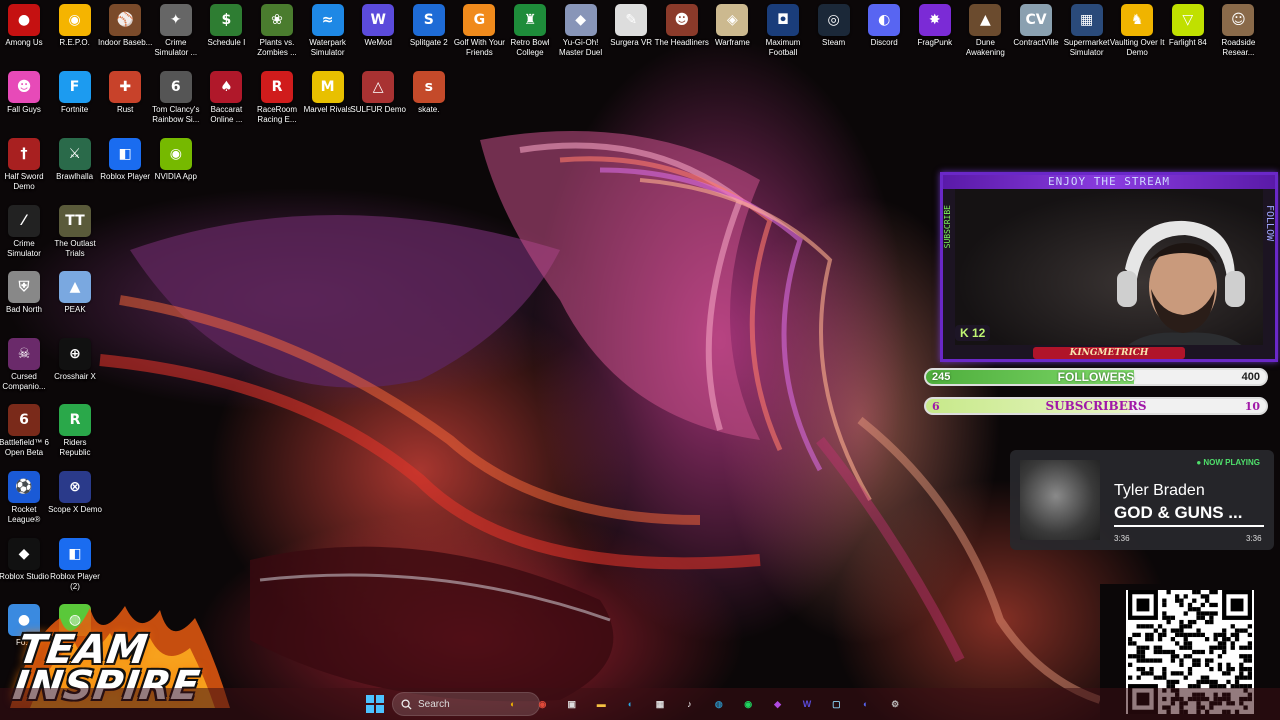 Image resolution: width=1280 pixels, height=720 pixels. What do you see at coordinates (660, 704) in the screenshot?
I see `store-icon: ▦` at bounding box center [660, 704].